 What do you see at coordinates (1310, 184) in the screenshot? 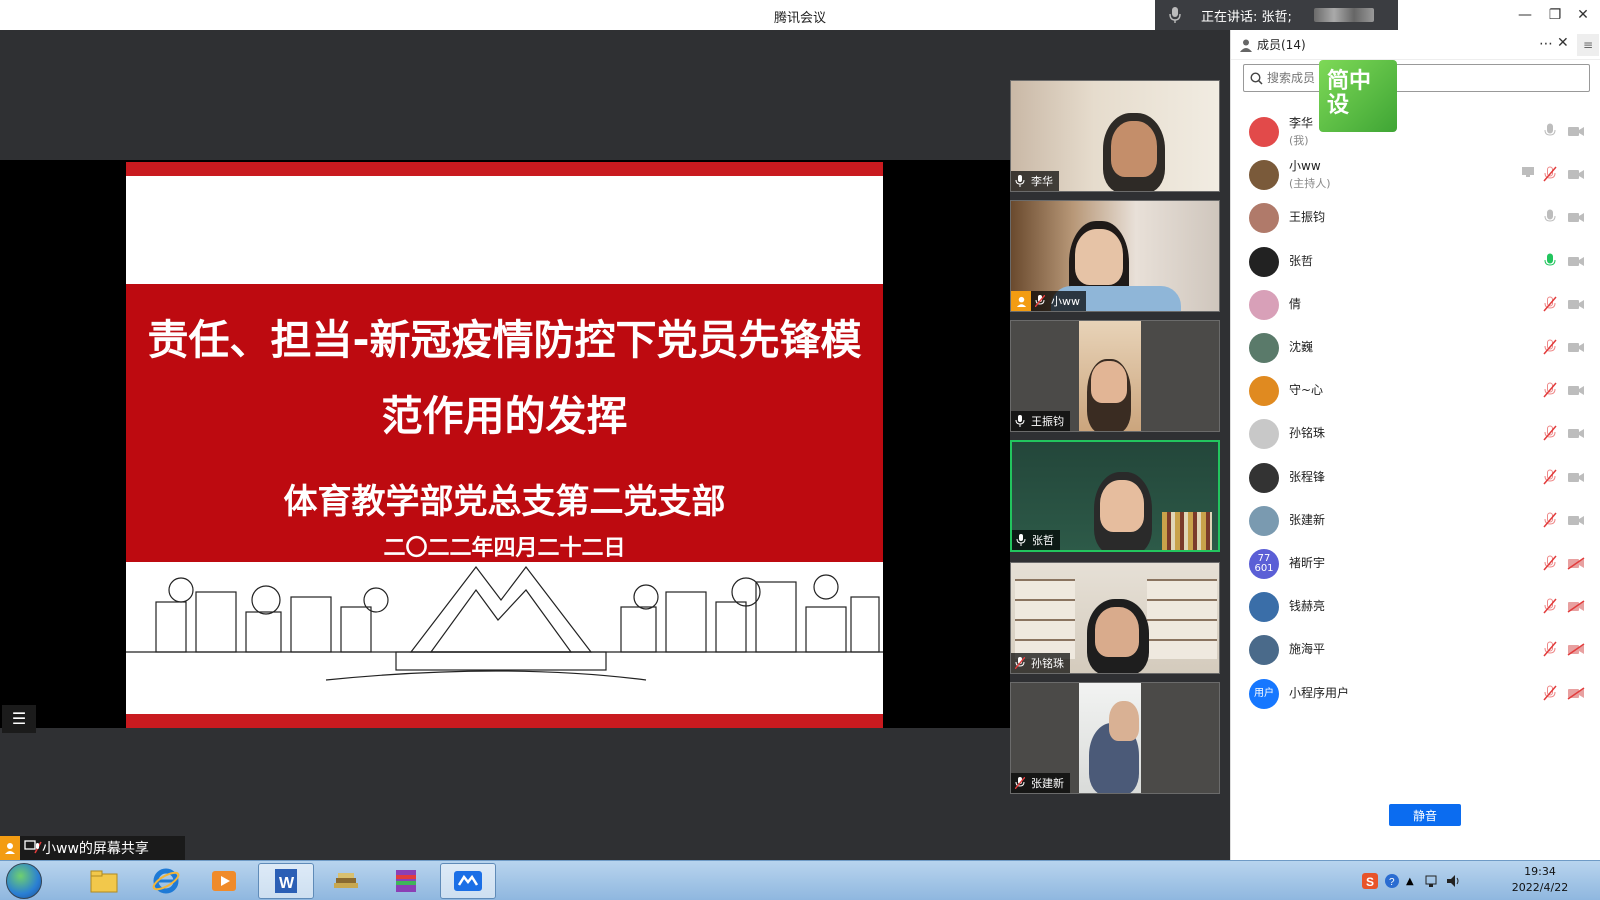
I see `member-role: (主持人)` at bounding box center [1310, 184].